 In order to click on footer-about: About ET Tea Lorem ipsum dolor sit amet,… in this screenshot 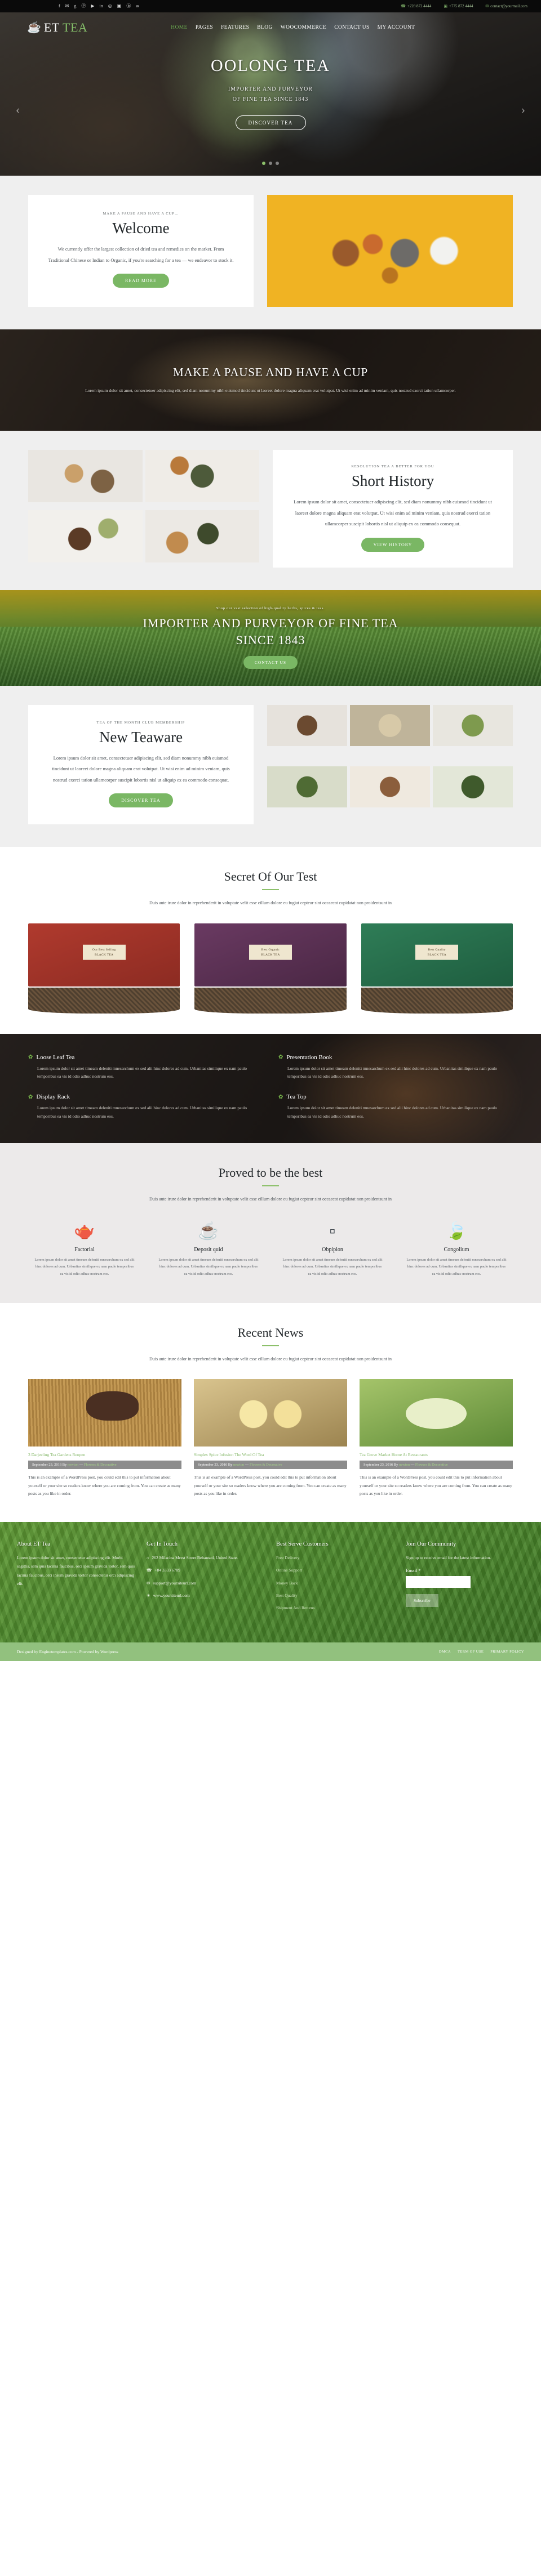, I will do `click(76, 1579)`.